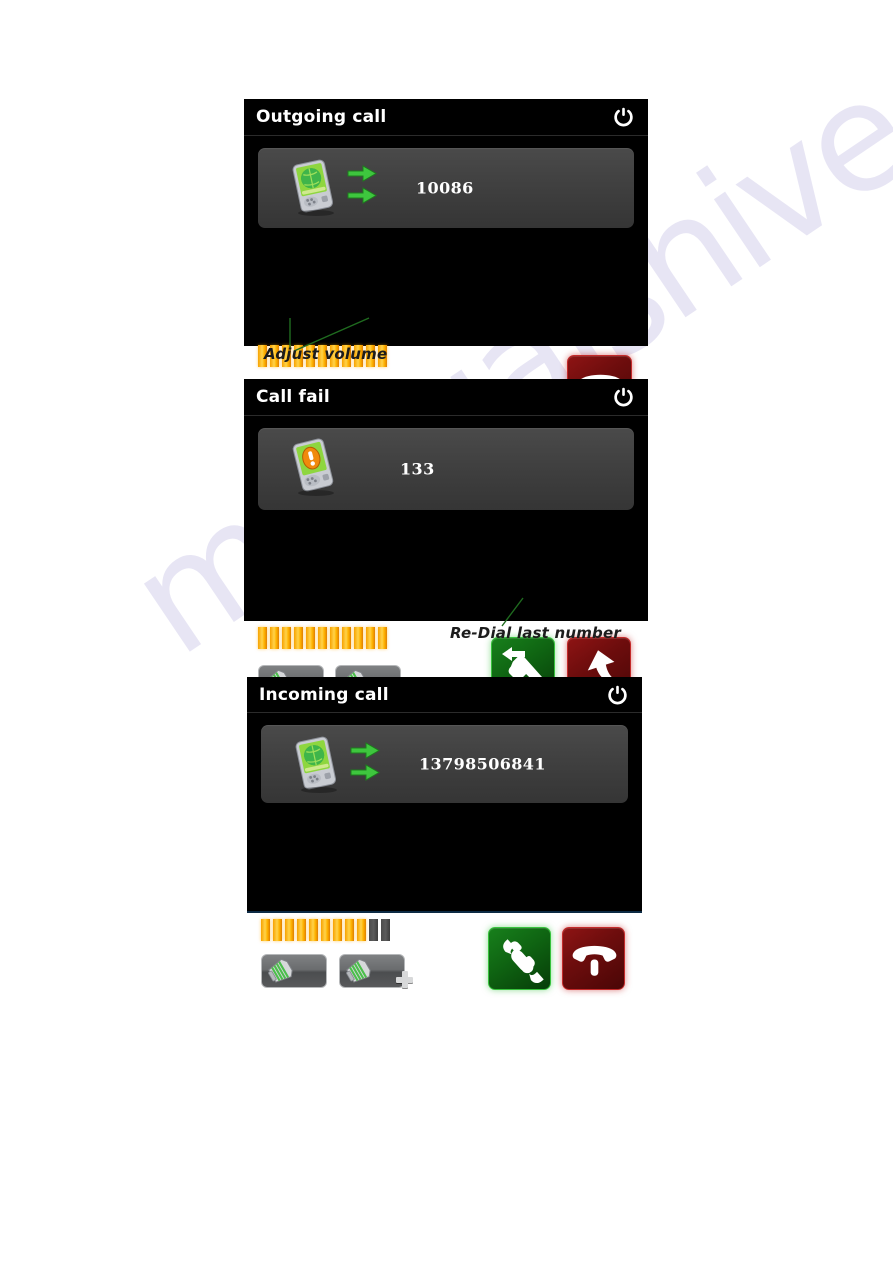 The width and height of the screenshot is (893, 1263). What do you see at coordinates (321, 117) in the screenshot?
I see `page-title: Outgoing call` at bounding box center [321, 117].